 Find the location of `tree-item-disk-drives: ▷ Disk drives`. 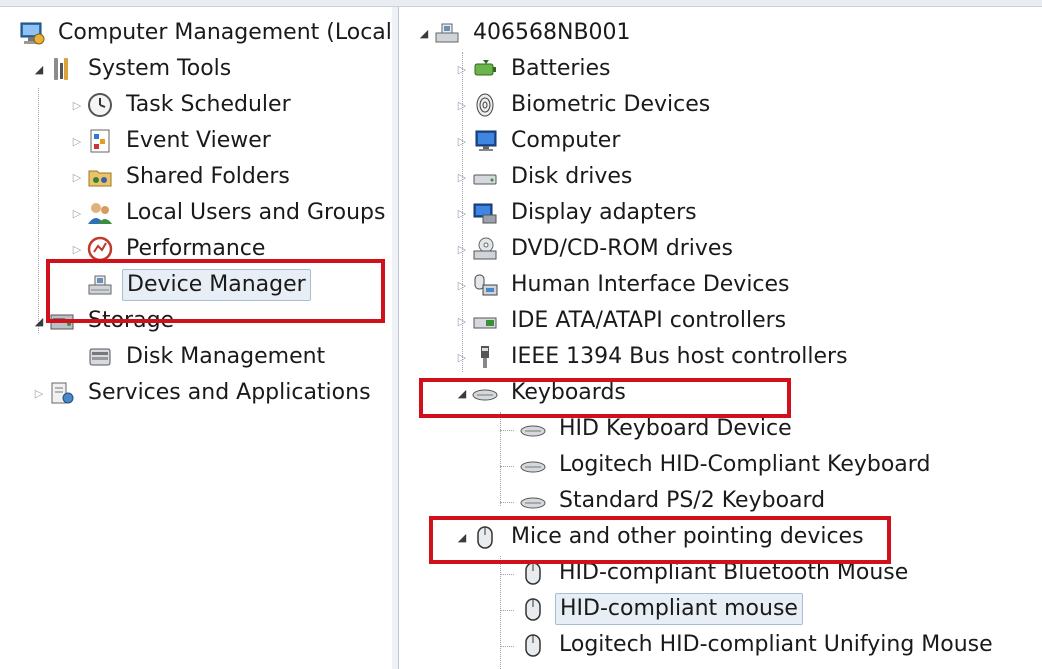

tree-item-disk-drives: ▷ Disk drives is located at coordinates (544, 177).